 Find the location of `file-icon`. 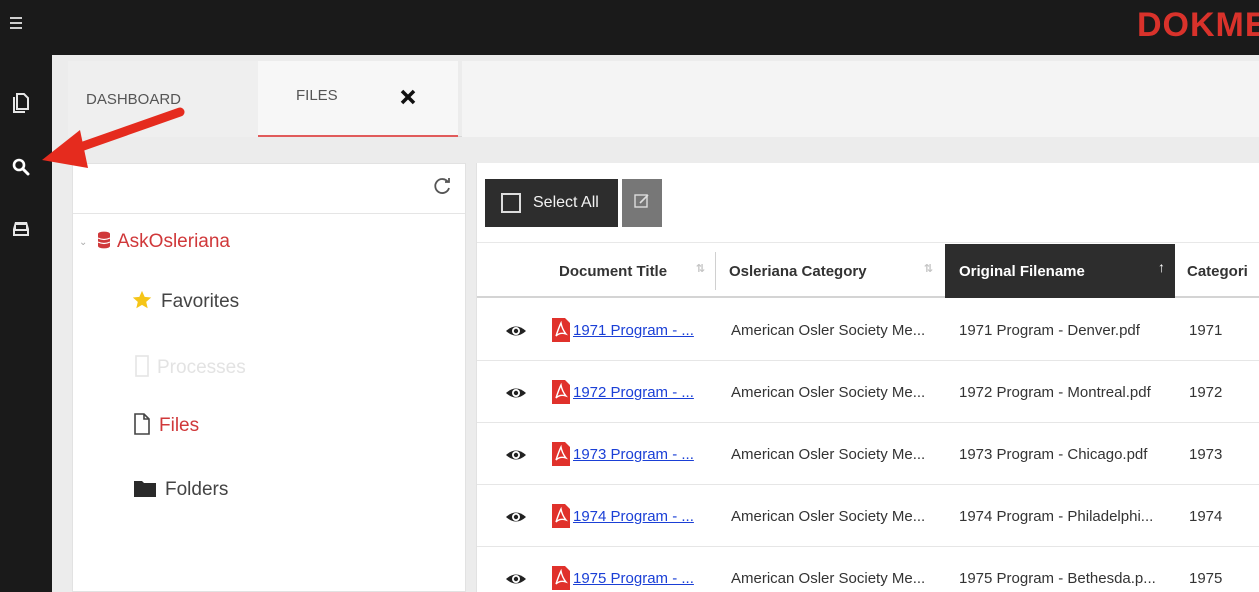

file-icon is located at coordinates (142, 368).